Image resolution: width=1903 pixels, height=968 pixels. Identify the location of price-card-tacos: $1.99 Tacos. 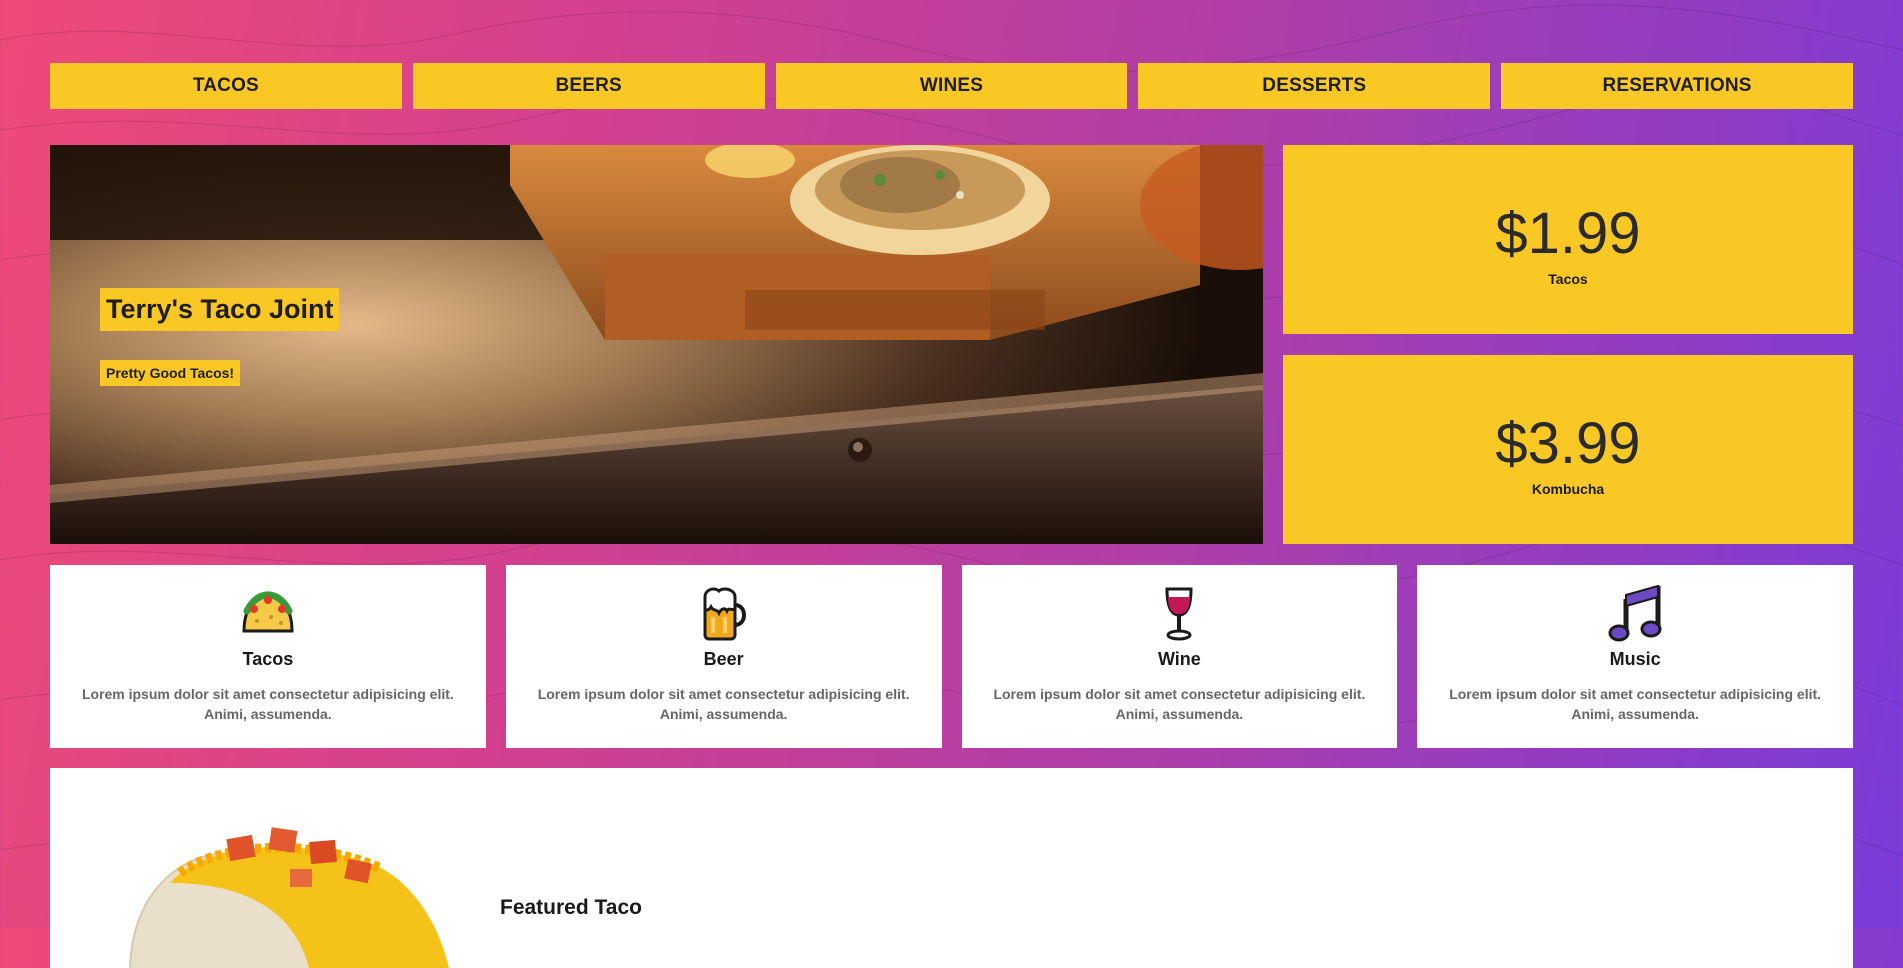
(1568, 239).